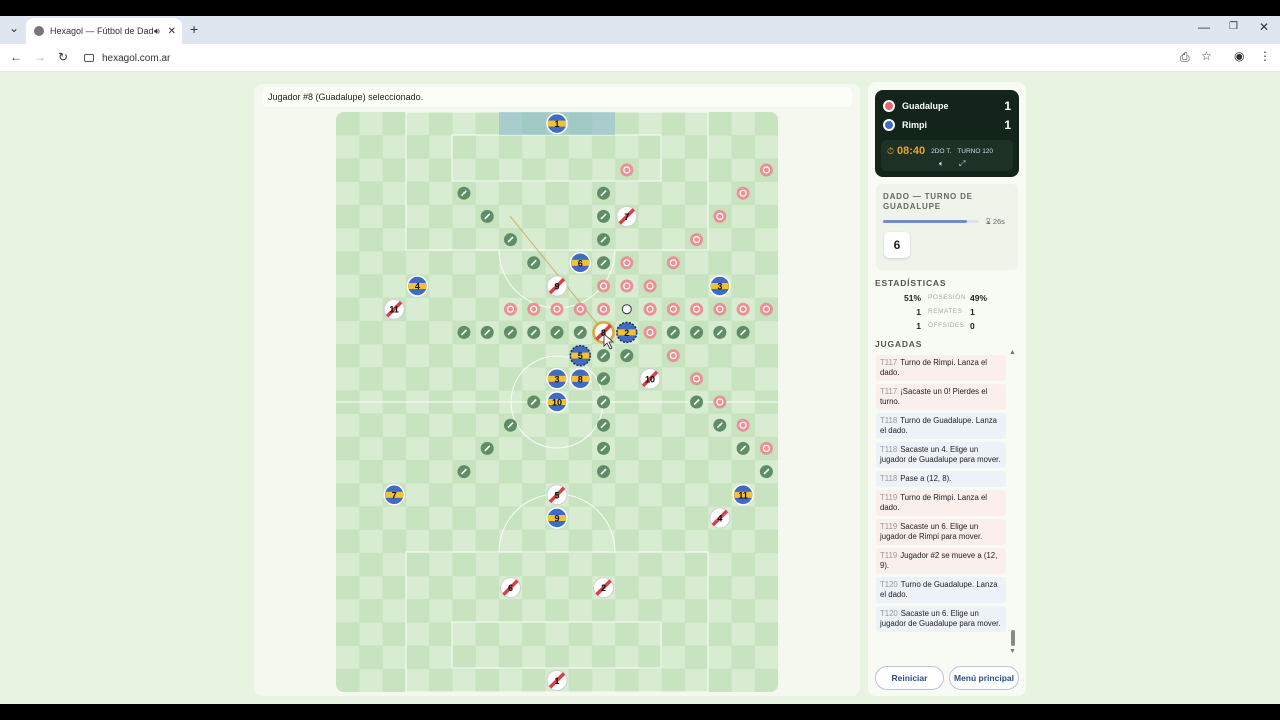  I want to click on rimpi-player-token: 6, so click(580, 263).